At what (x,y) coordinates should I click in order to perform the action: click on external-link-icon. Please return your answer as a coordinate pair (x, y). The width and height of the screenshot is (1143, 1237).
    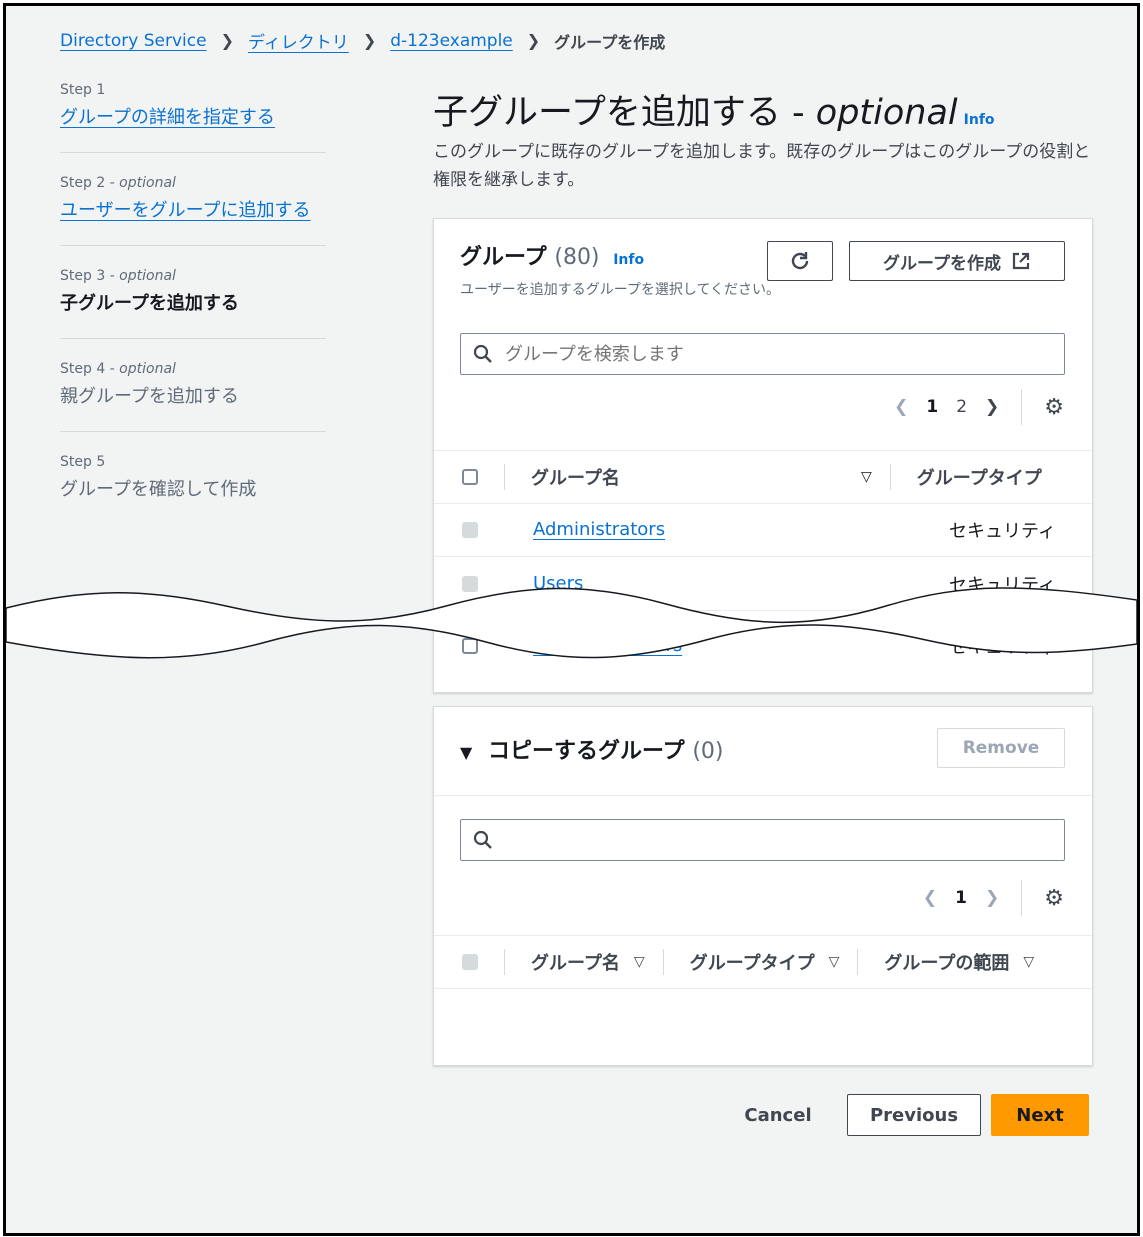
    Looking at the image, I should click on (1021, 261).